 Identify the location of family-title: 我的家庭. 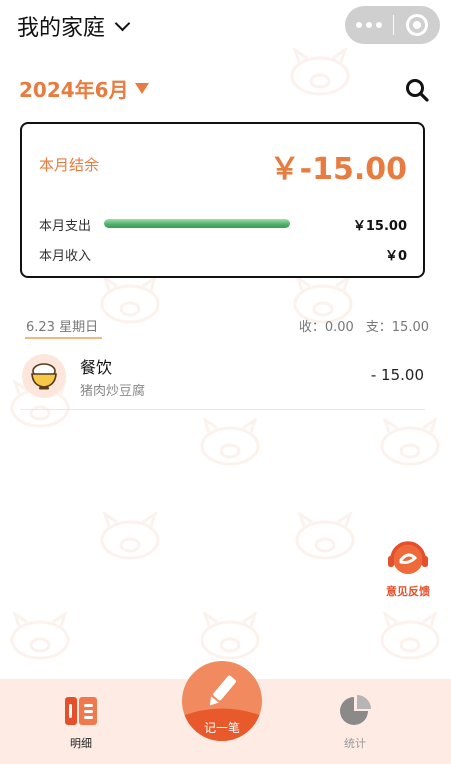
(61, 28).